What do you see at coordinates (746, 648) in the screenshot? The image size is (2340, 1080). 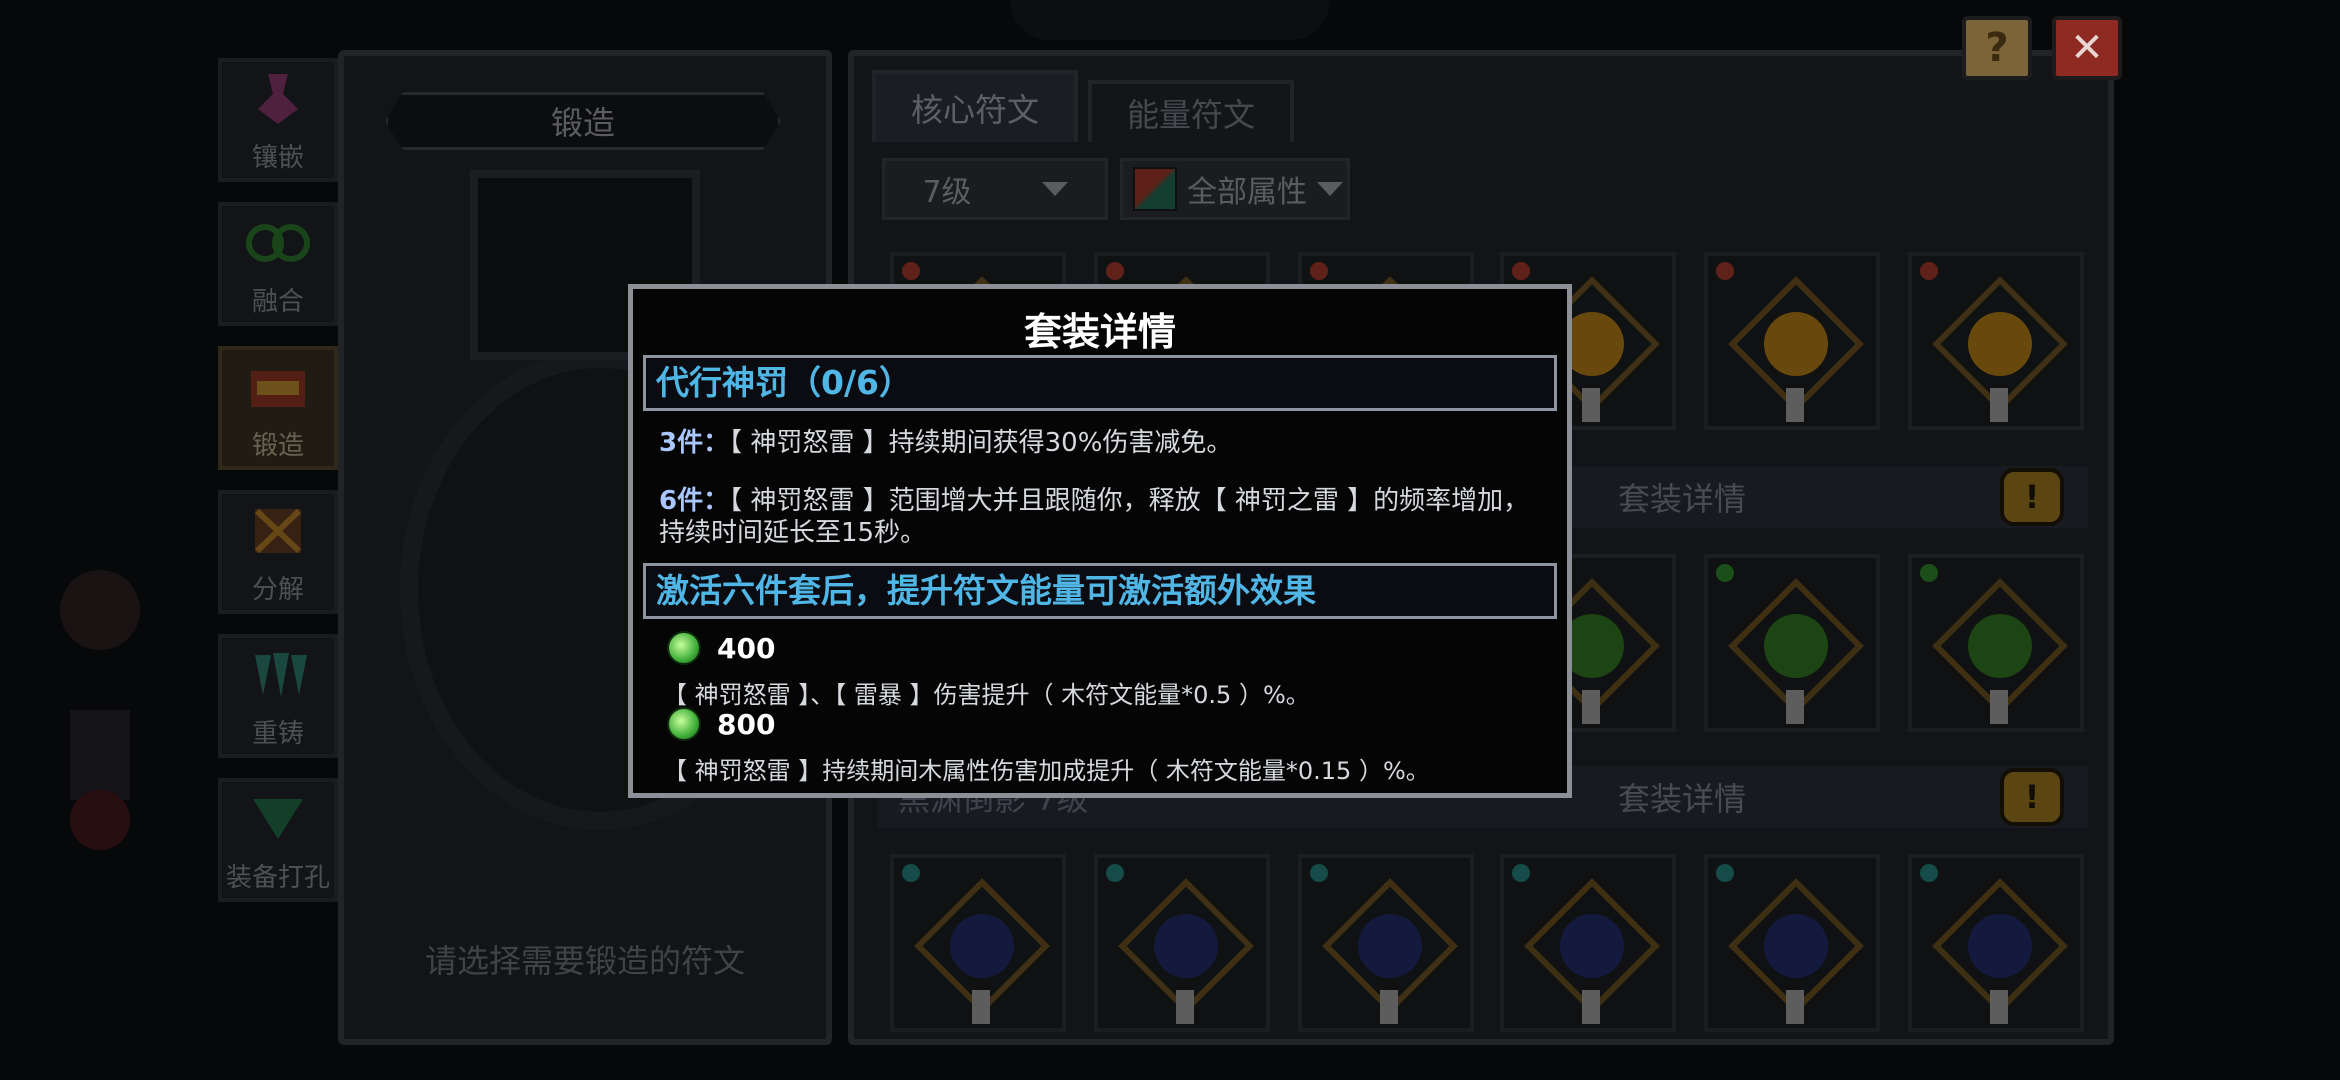 I see `energy-value: 400` at bounding box center [746, 648].